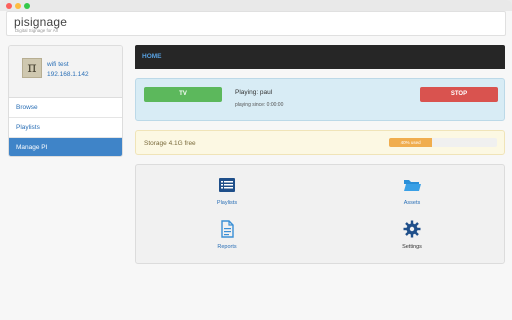  What do you see at coordinates (32, 68) in the screenshot?
I see `pi-avatar-icon: π` at bounding box center [32, 68].